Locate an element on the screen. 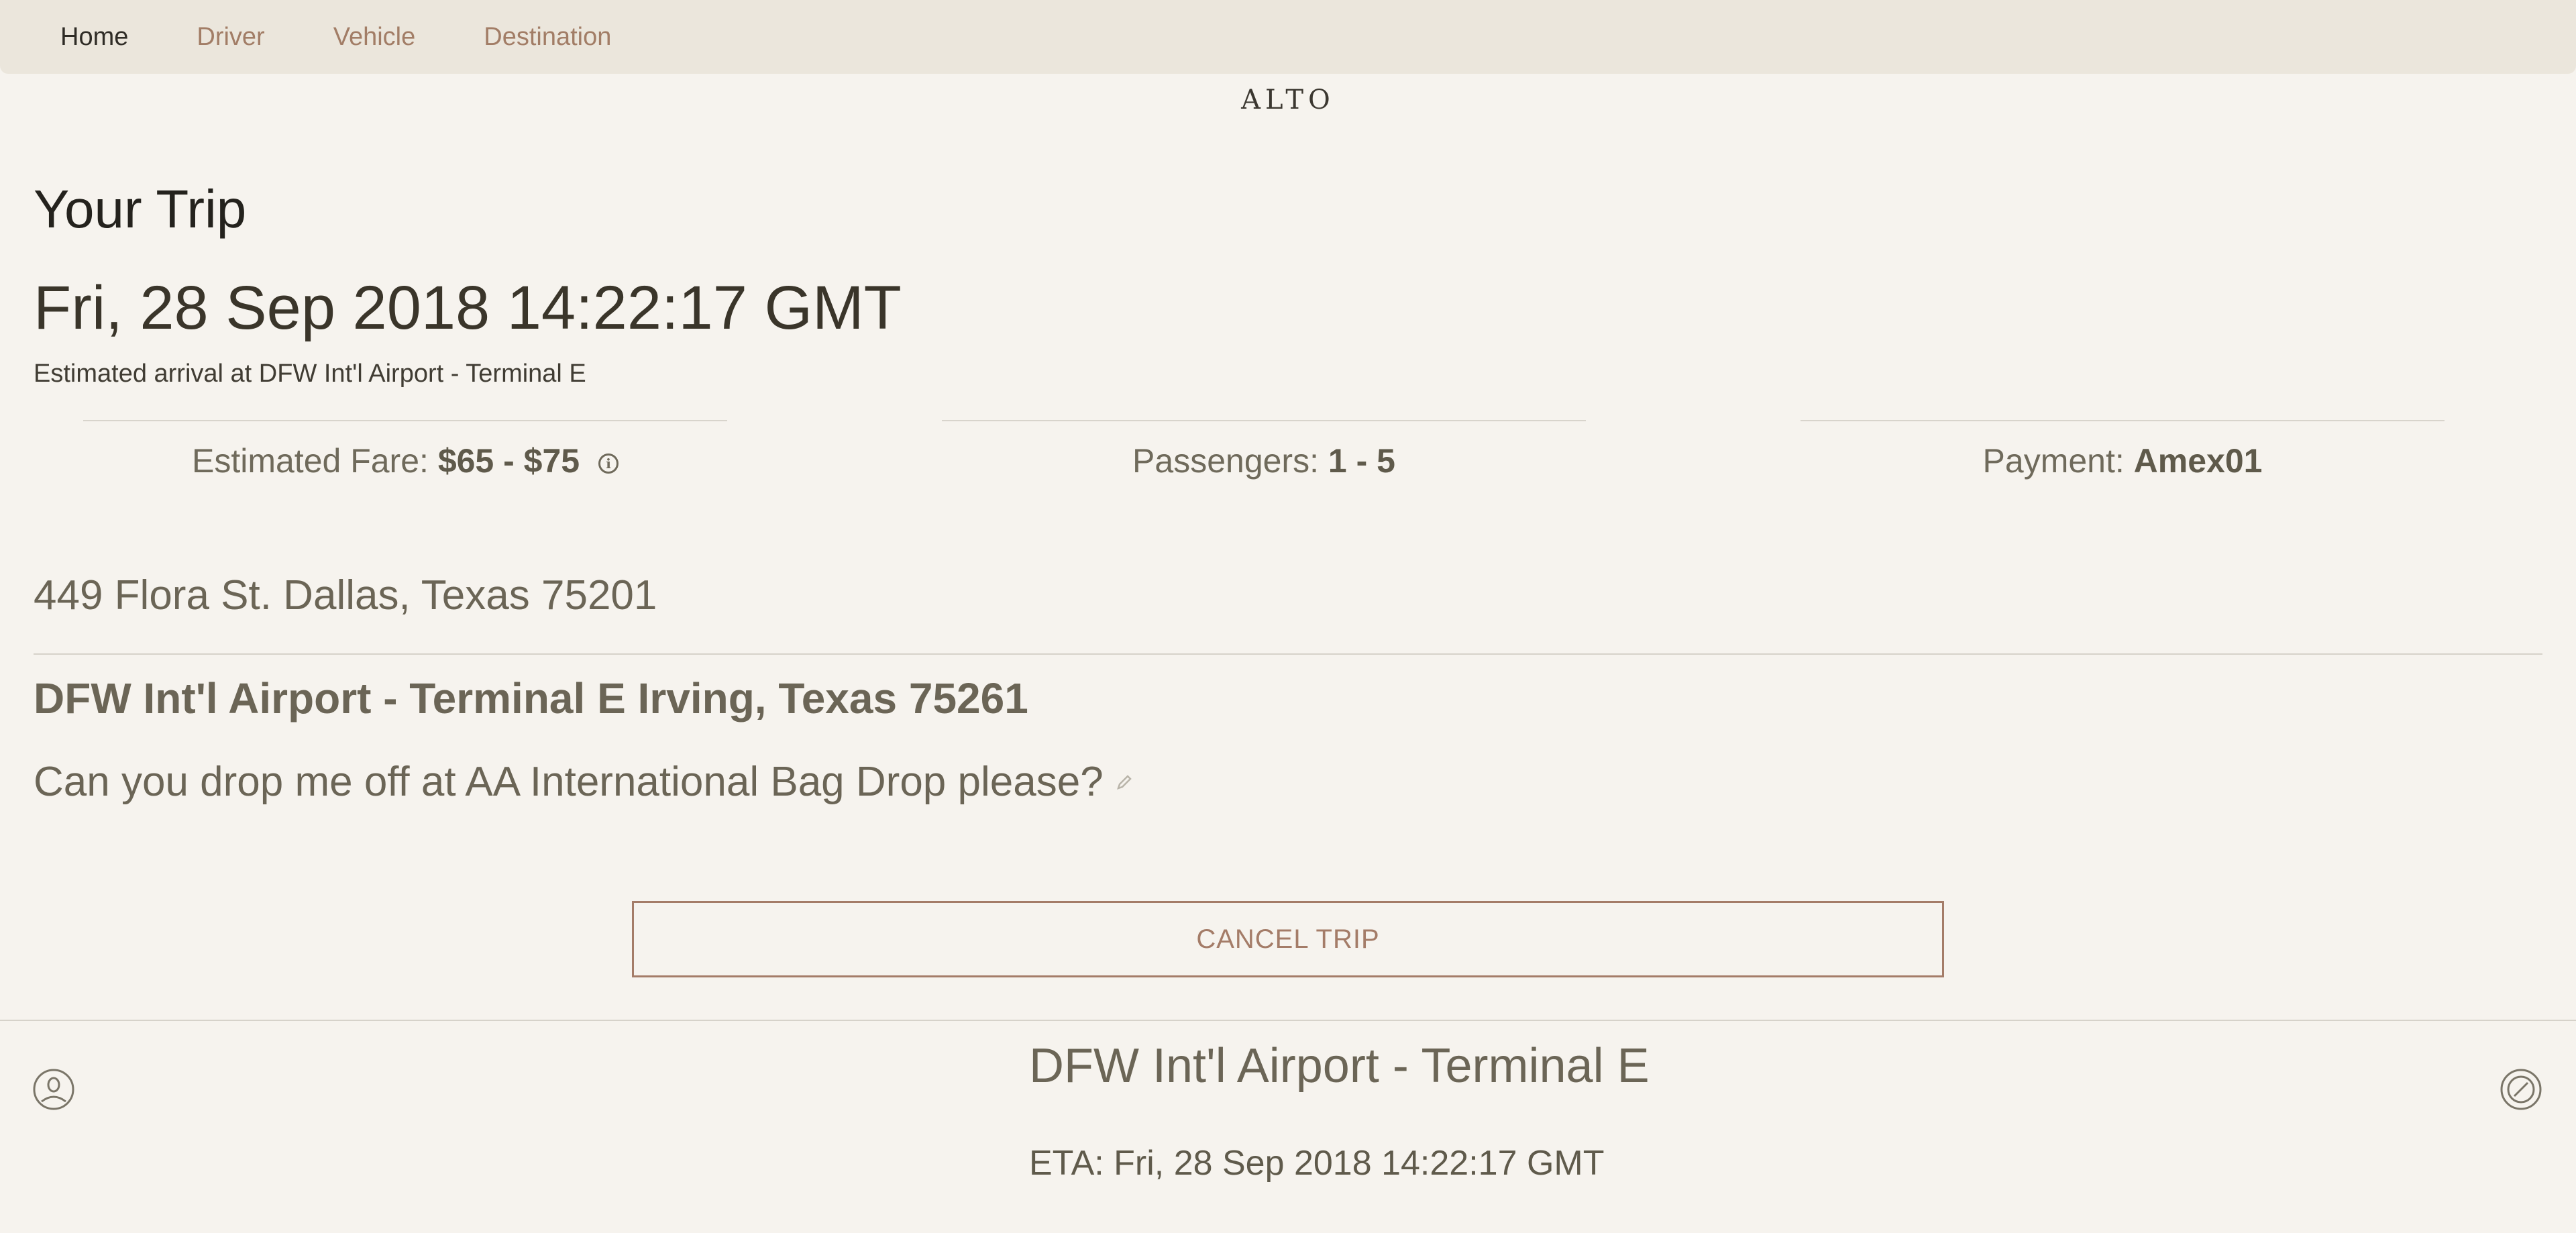 The image size is (2576, 1233). fare-label: Estimated Fare: is located at coordinates (310, 461).